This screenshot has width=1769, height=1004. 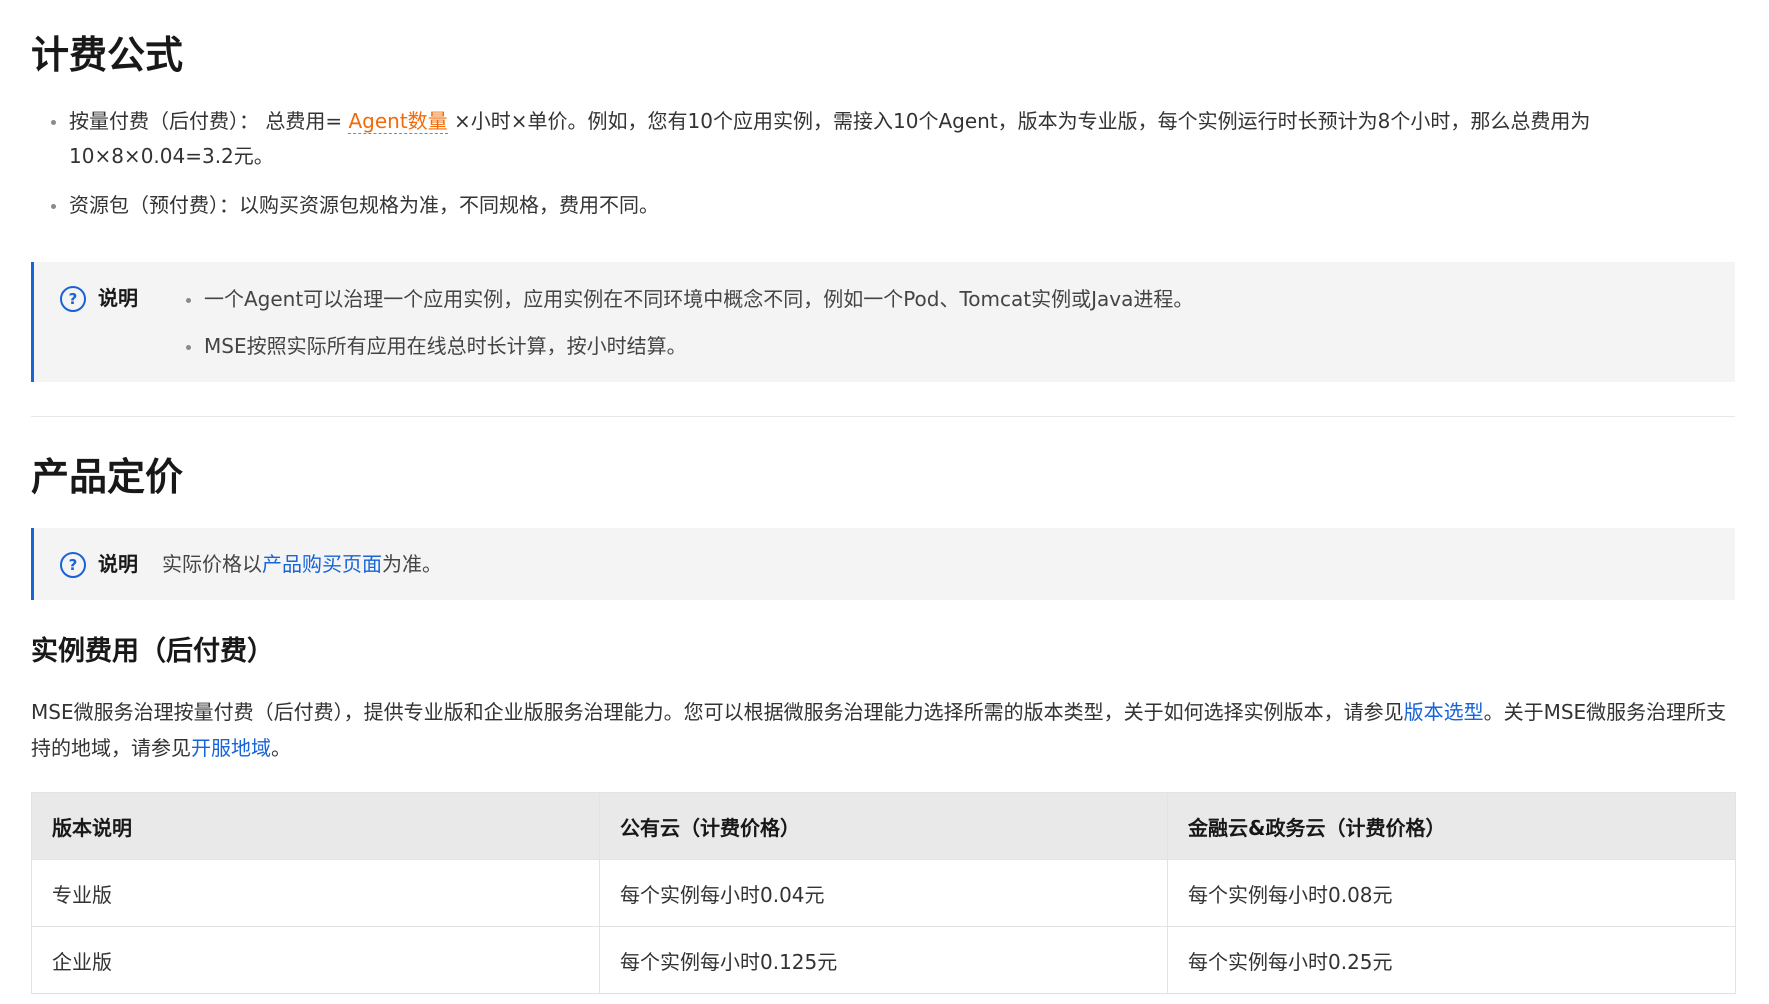 I want to click on section-title-billing-formula: 计费公式, so click(x=107, y=55).